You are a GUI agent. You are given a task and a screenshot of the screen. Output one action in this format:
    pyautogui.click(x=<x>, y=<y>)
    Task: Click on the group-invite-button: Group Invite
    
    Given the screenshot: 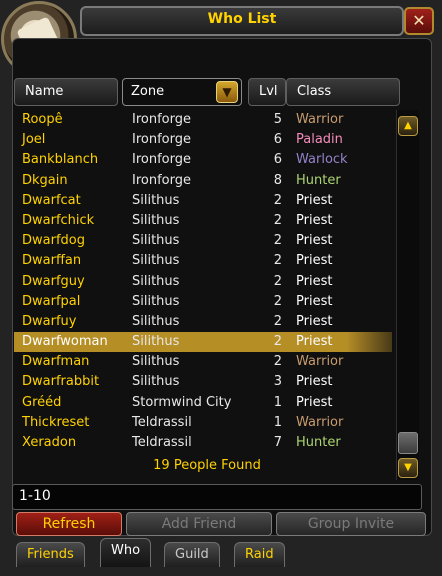 What is the action you would take?
    pyautogui.click(x=351, y=524)
    